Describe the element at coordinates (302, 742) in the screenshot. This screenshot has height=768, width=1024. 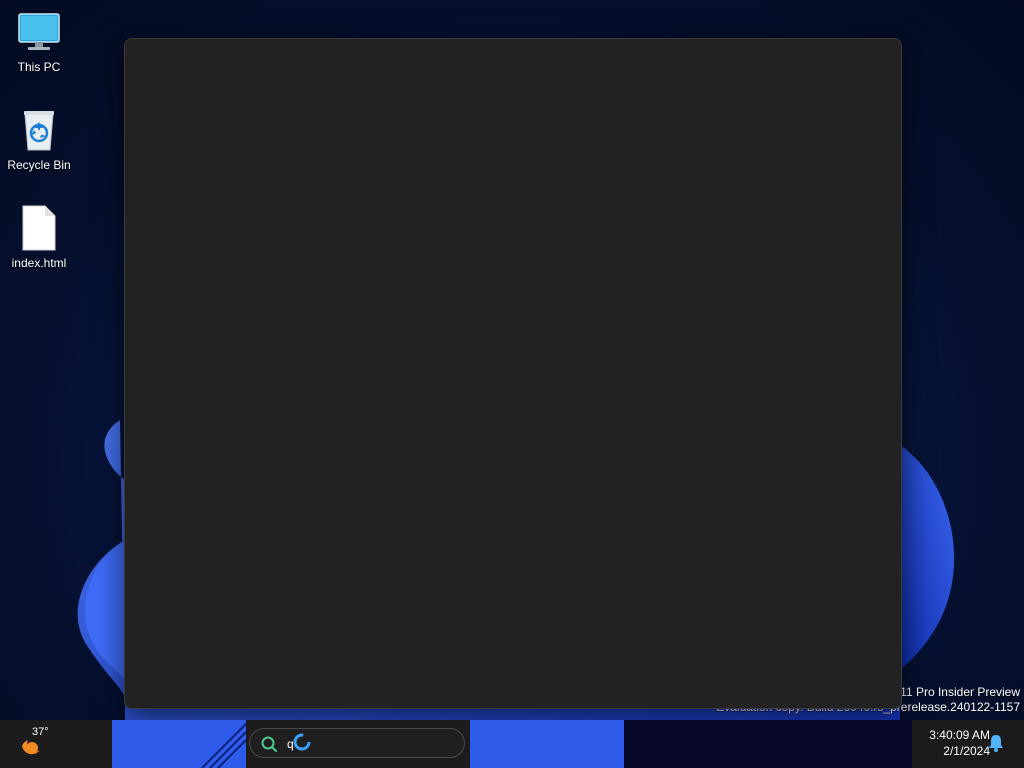
I see `loading-spinner-icon` at that location.